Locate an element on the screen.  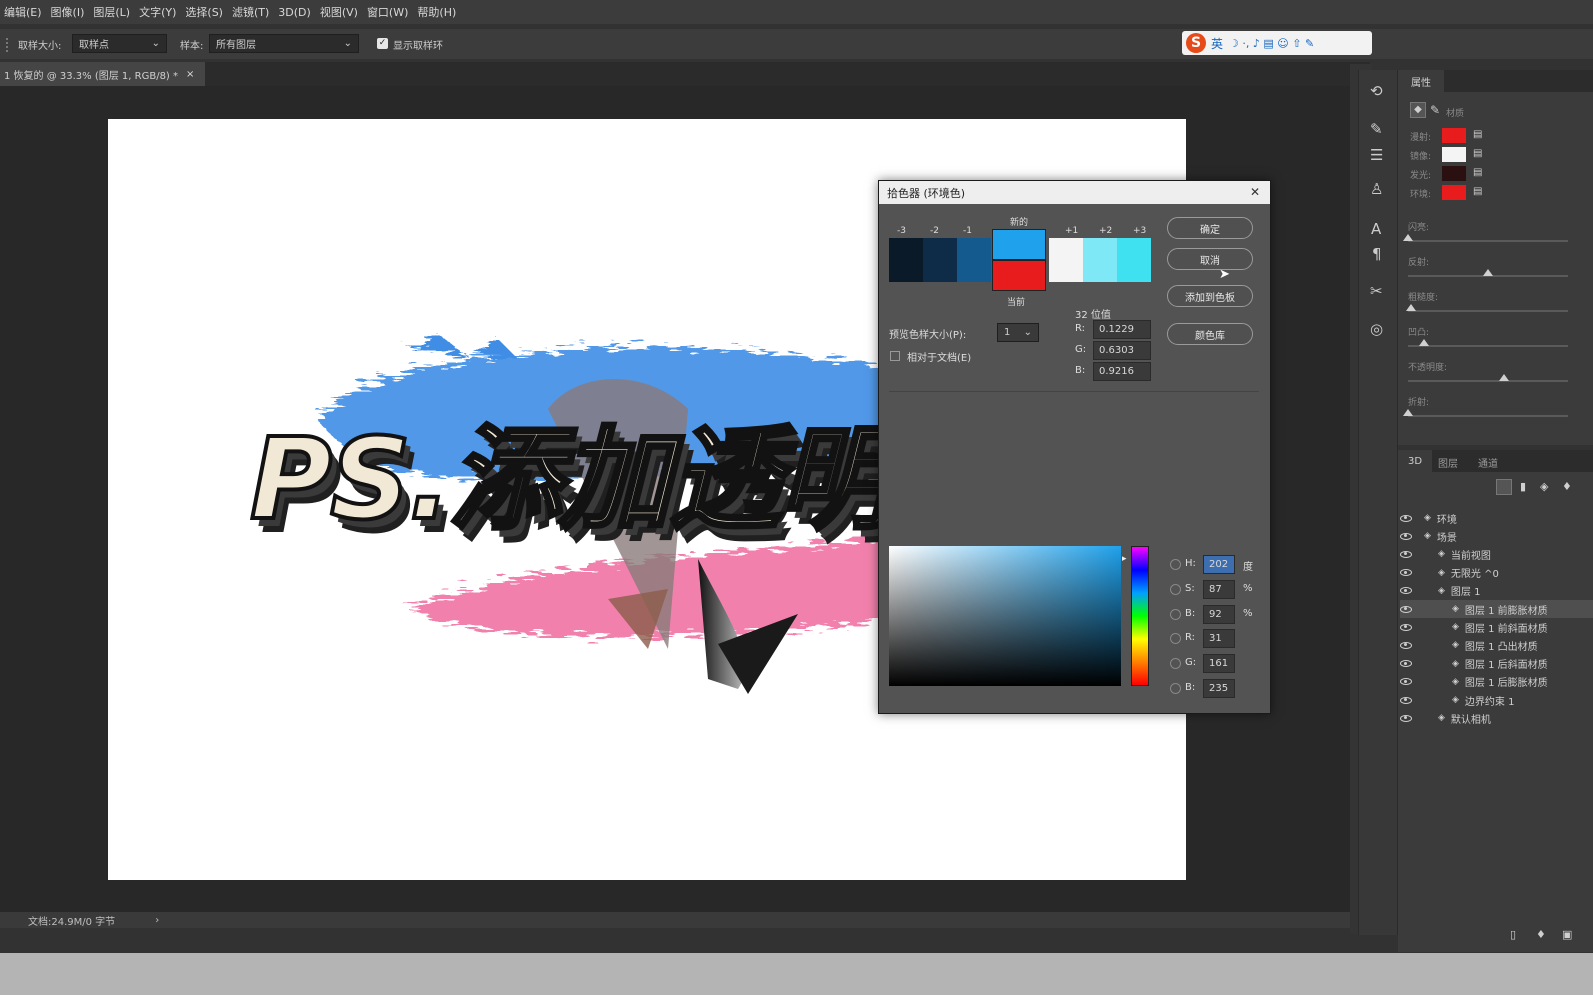
menu-help: 帮助(H) is located at coordinates (436, 12).